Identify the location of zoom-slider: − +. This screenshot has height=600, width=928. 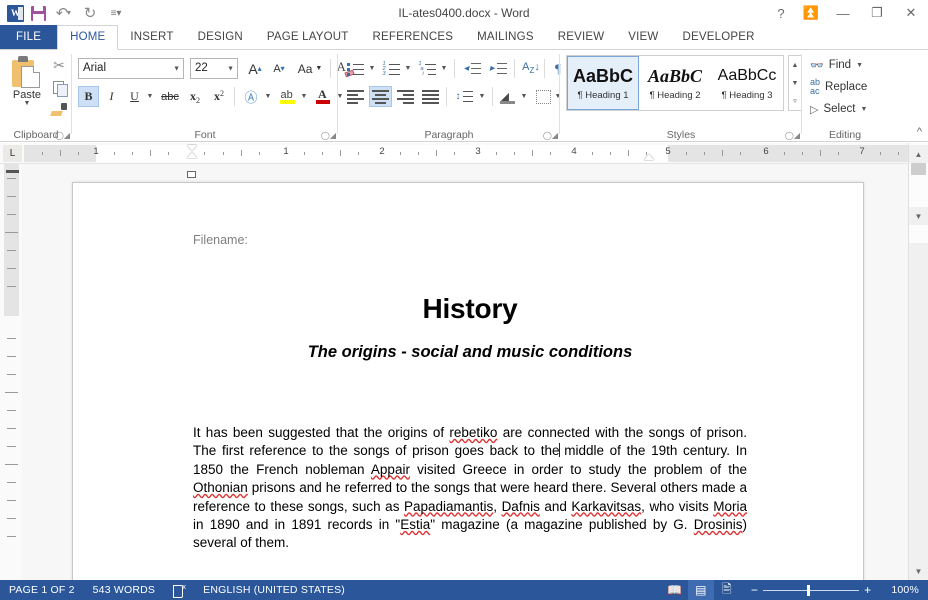
(811, 590).